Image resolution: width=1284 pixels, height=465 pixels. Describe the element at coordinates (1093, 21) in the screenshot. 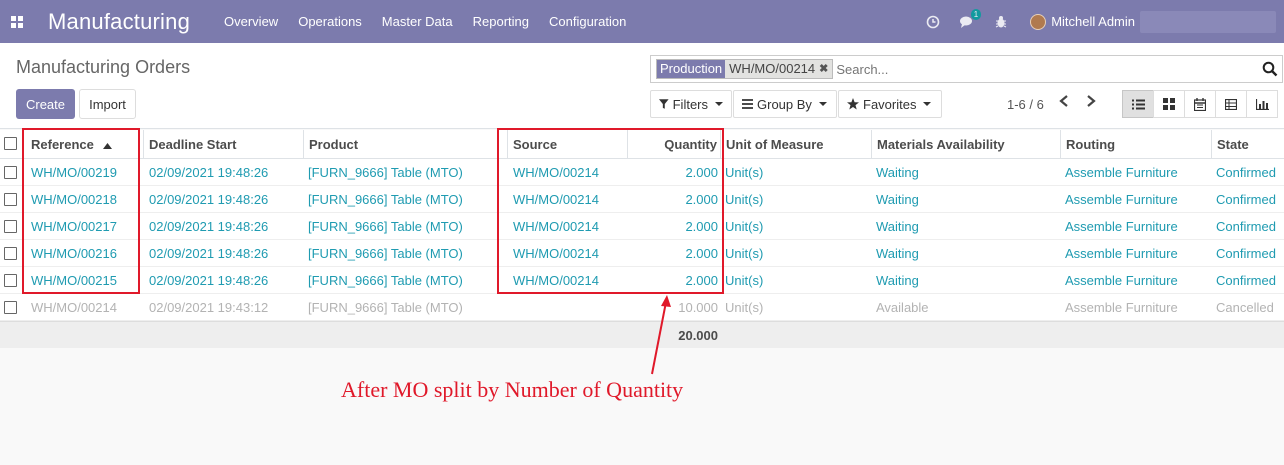

I see `user-name: Mitchell Admin` at that location.